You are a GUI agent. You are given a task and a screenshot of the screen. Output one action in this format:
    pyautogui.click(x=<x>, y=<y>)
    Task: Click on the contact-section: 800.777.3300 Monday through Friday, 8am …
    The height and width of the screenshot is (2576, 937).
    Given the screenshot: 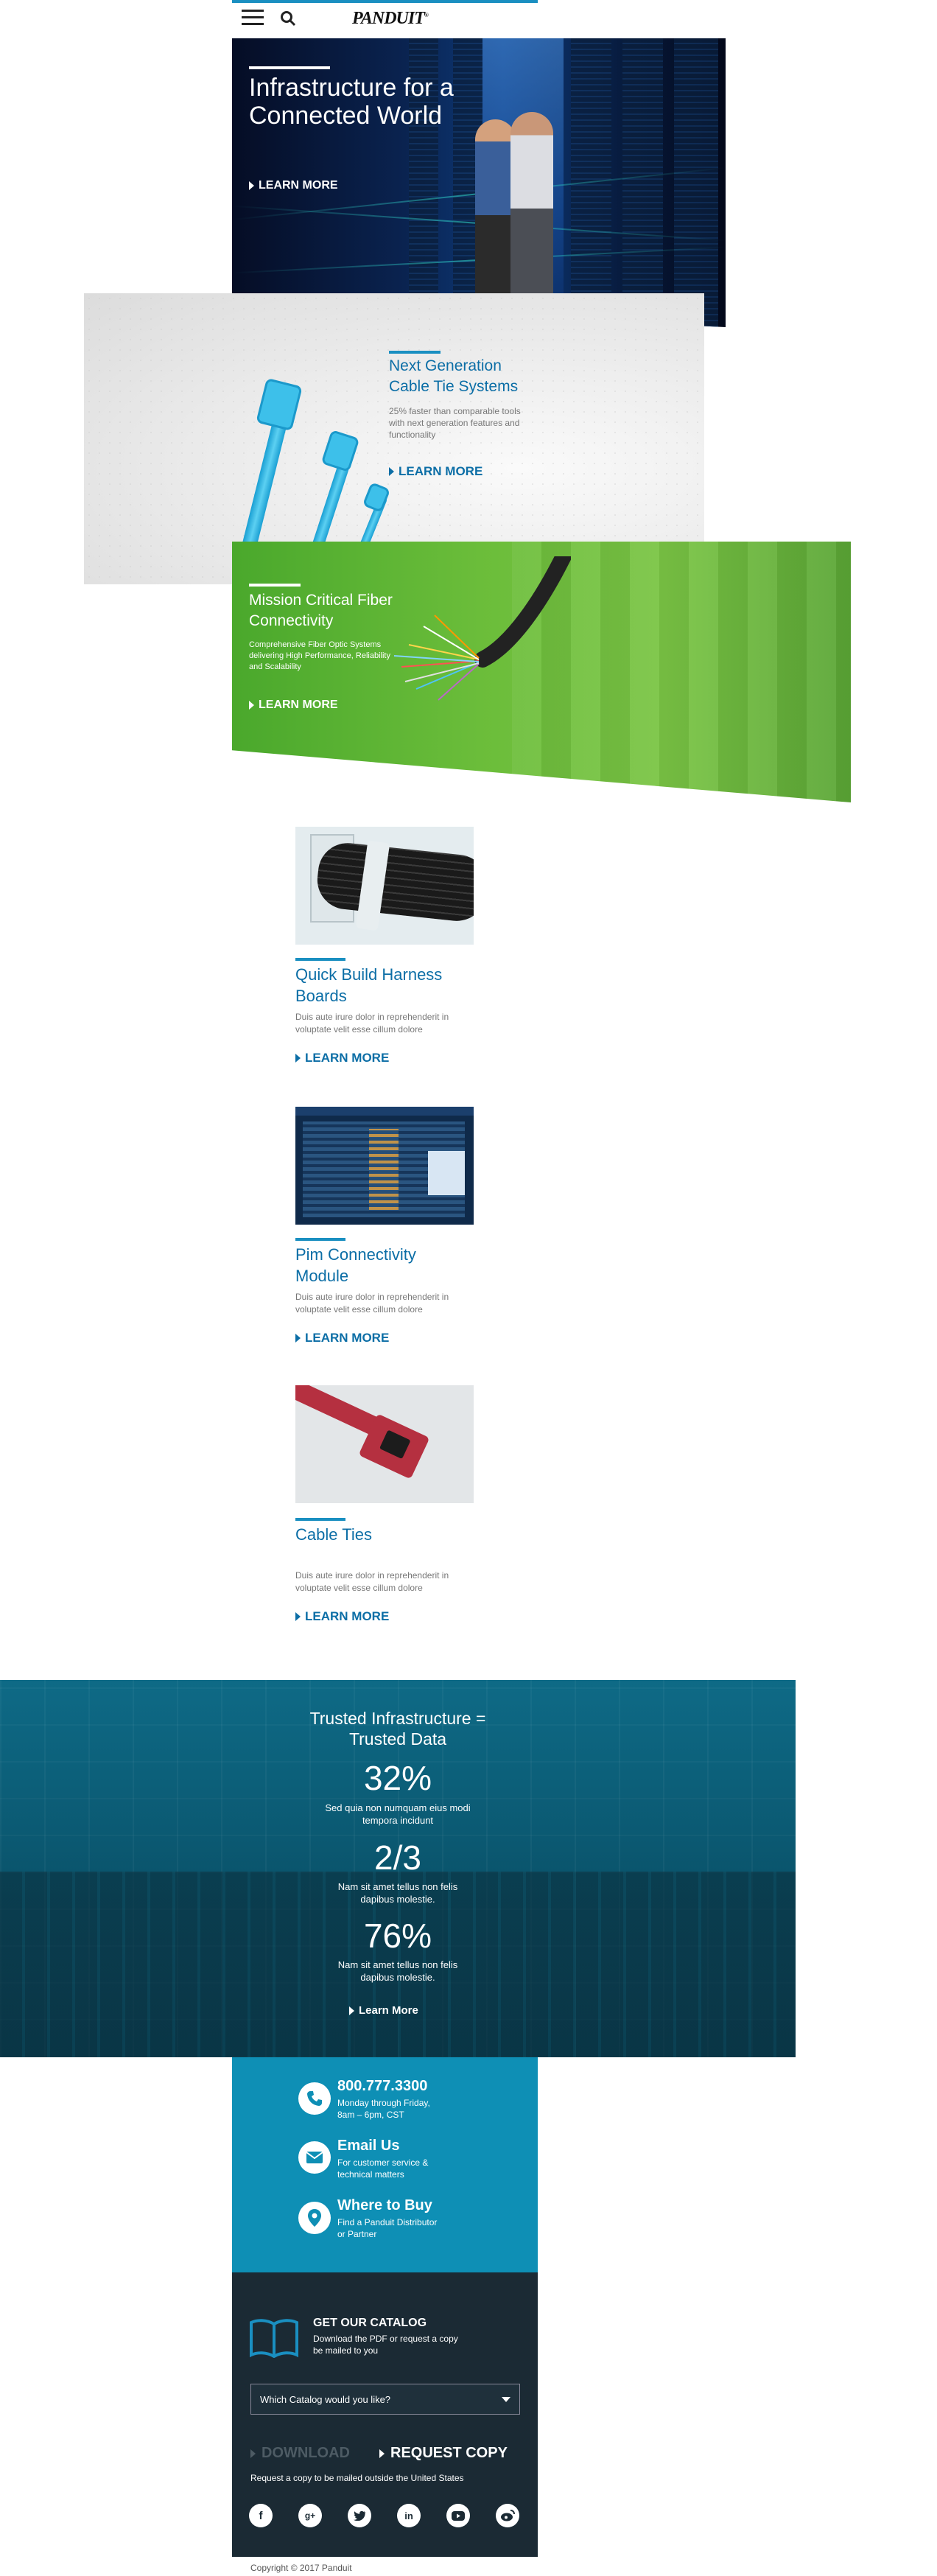 What is the action you would take?
    pyautogui.click(x=385, y=2164)
    